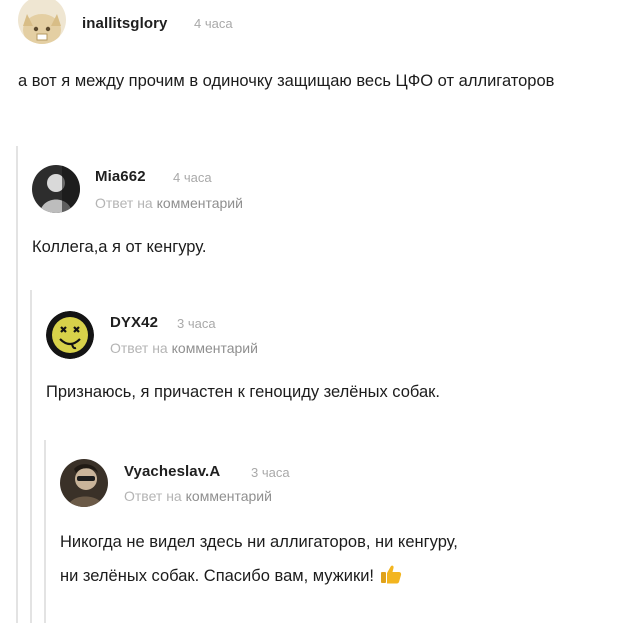 The image size is (635, 623). I want to click on comment-text-line-content: ни зелёных собак. Спасибо вам, мужики!, so click(217, 576).